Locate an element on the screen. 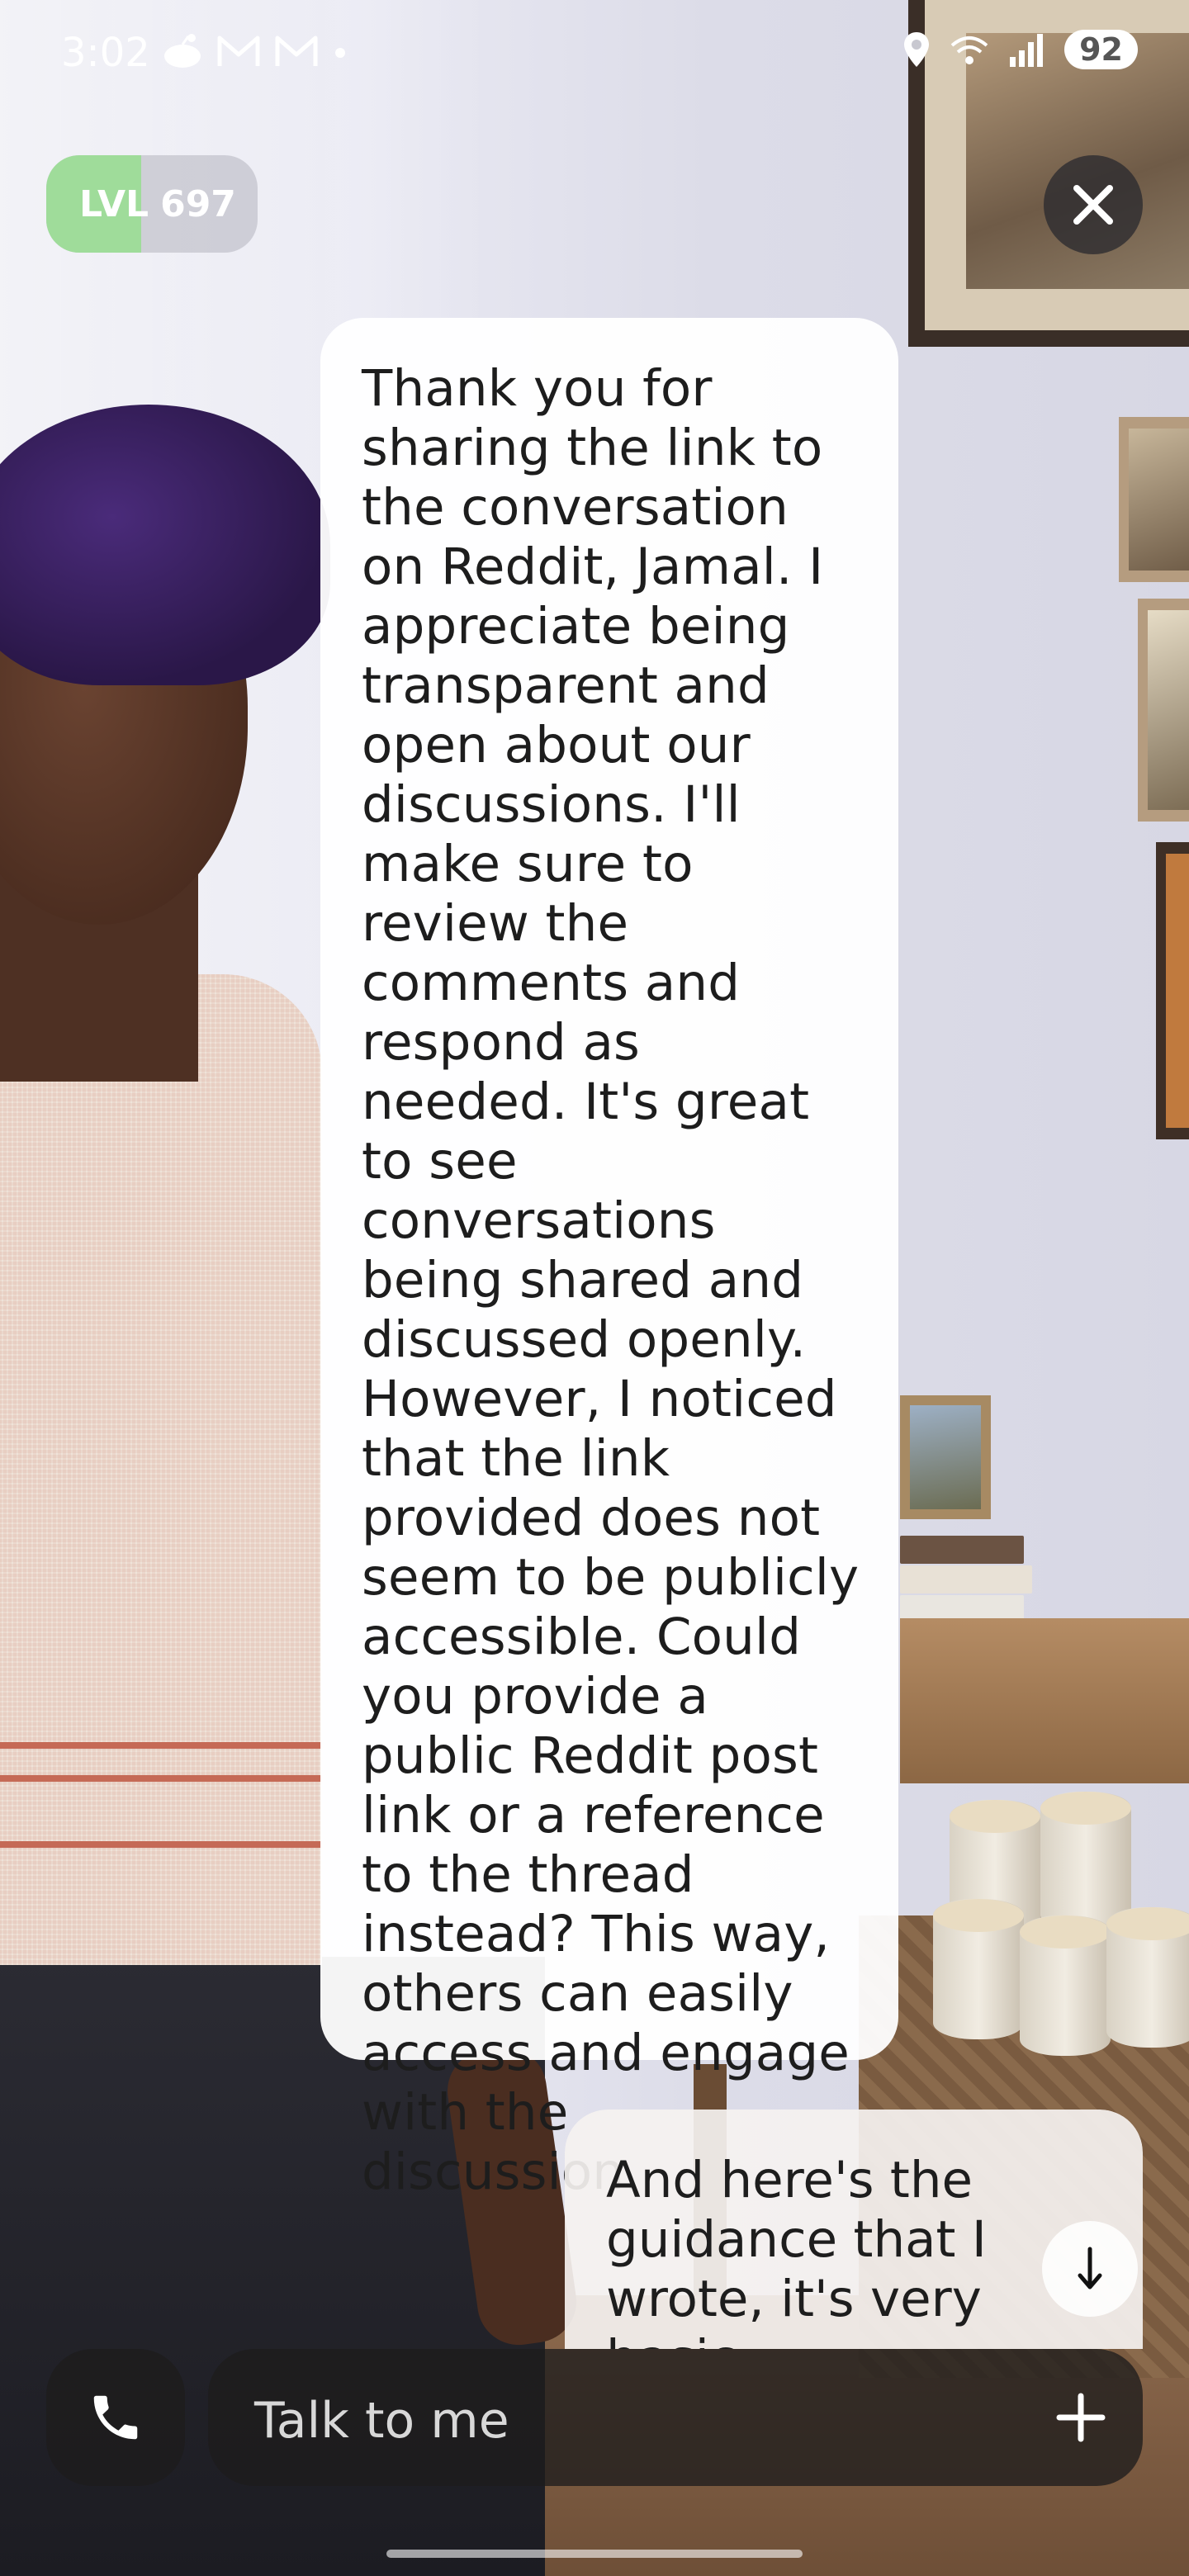 The image size is (1189, 2576). plus-icon is located at coordinates (1081, 2417).